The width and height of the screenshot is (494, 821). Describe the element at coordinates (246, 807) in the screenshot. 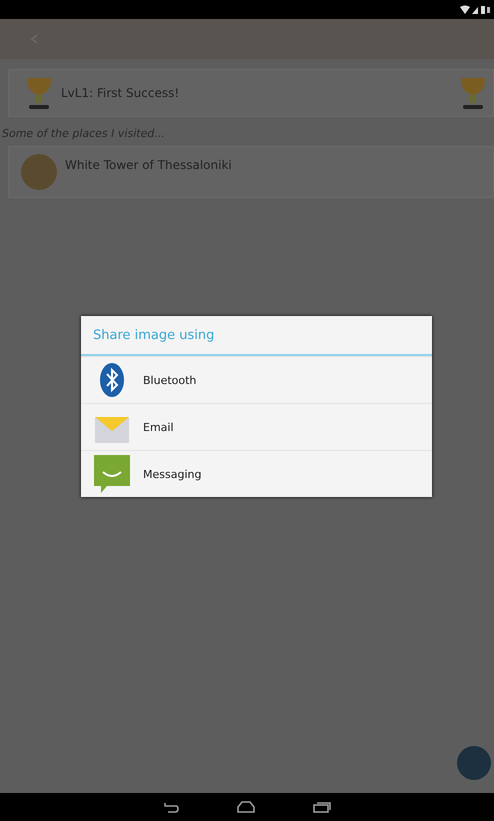

I see `home-icon` at that location.